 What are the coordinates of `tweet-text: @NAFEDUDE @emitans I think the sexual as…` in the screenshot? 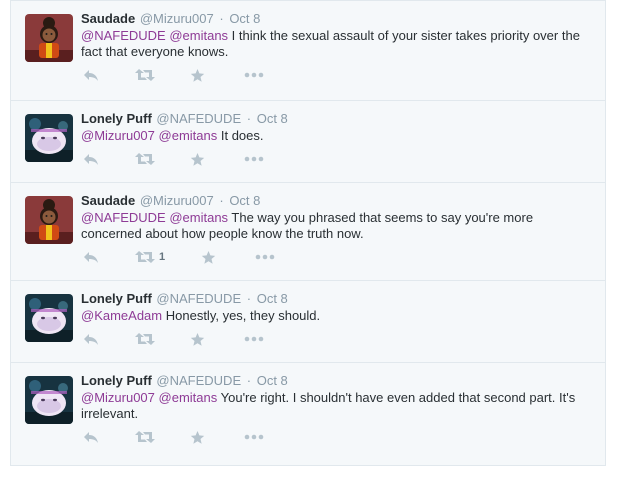 It's located at (337, 44).